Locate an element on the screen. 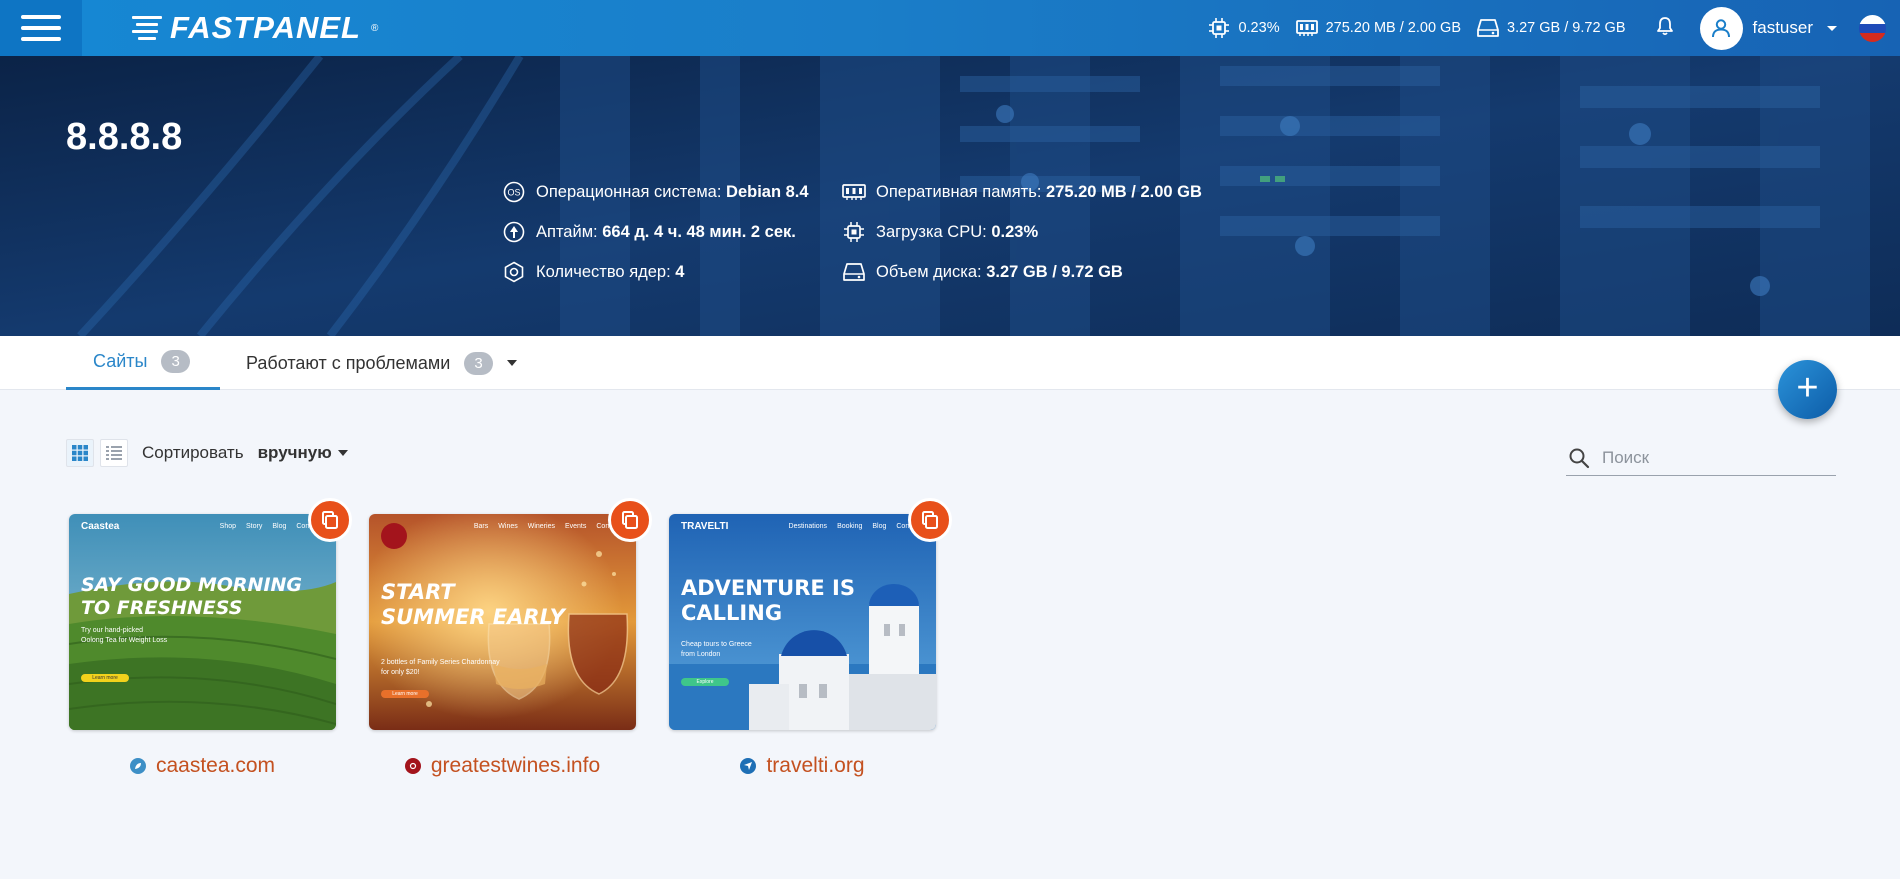 The height and width of the screenshot is (879, 1900). registered-icon: ® is located at coordinates (375, 28).